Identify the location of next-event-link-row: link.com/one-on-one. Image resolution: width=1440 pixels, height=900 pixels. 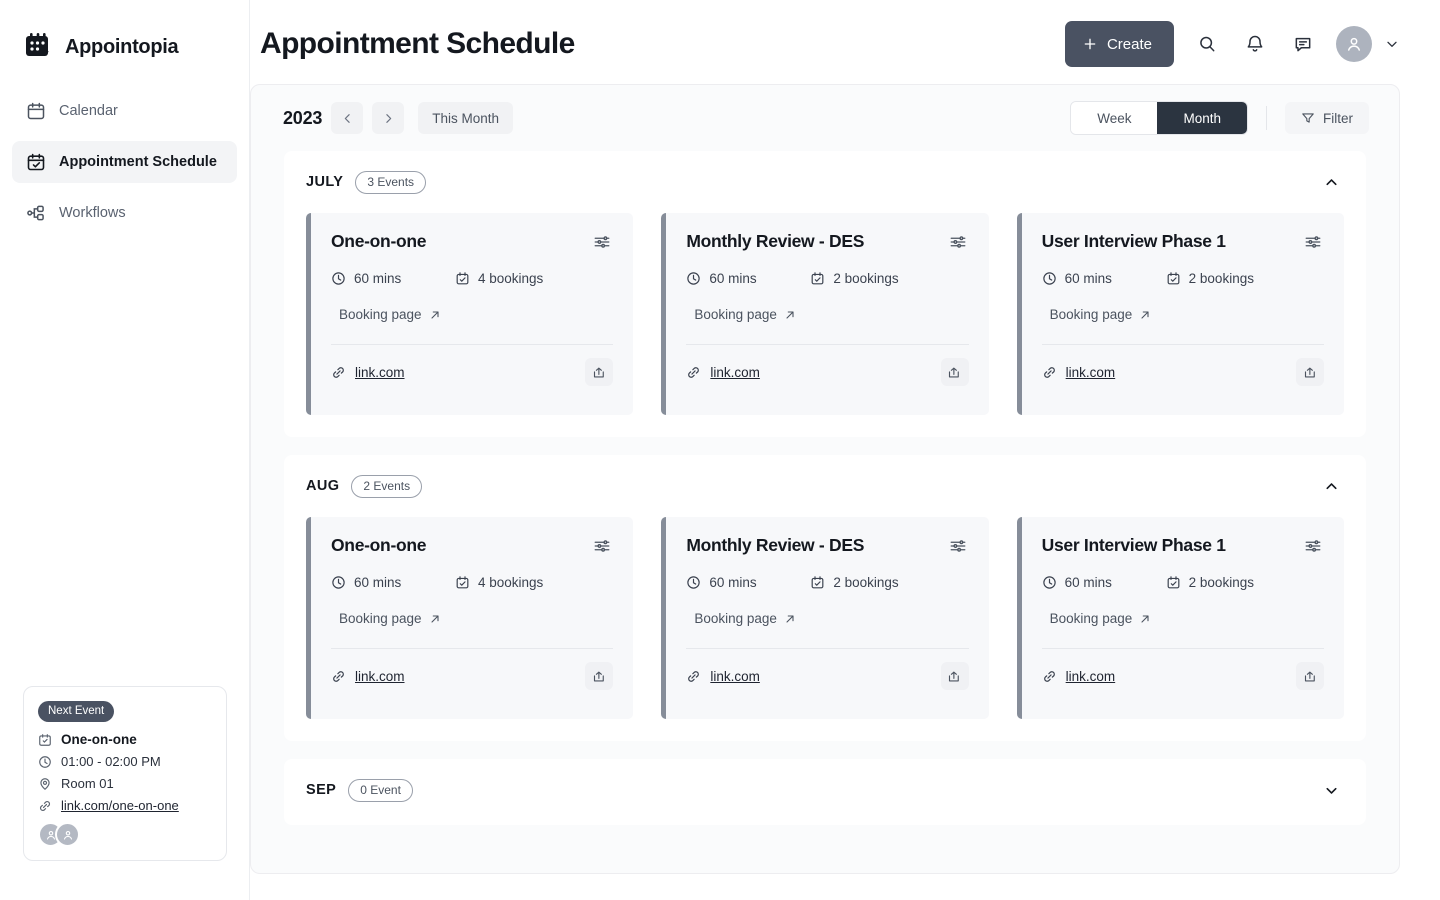
(125, 805).